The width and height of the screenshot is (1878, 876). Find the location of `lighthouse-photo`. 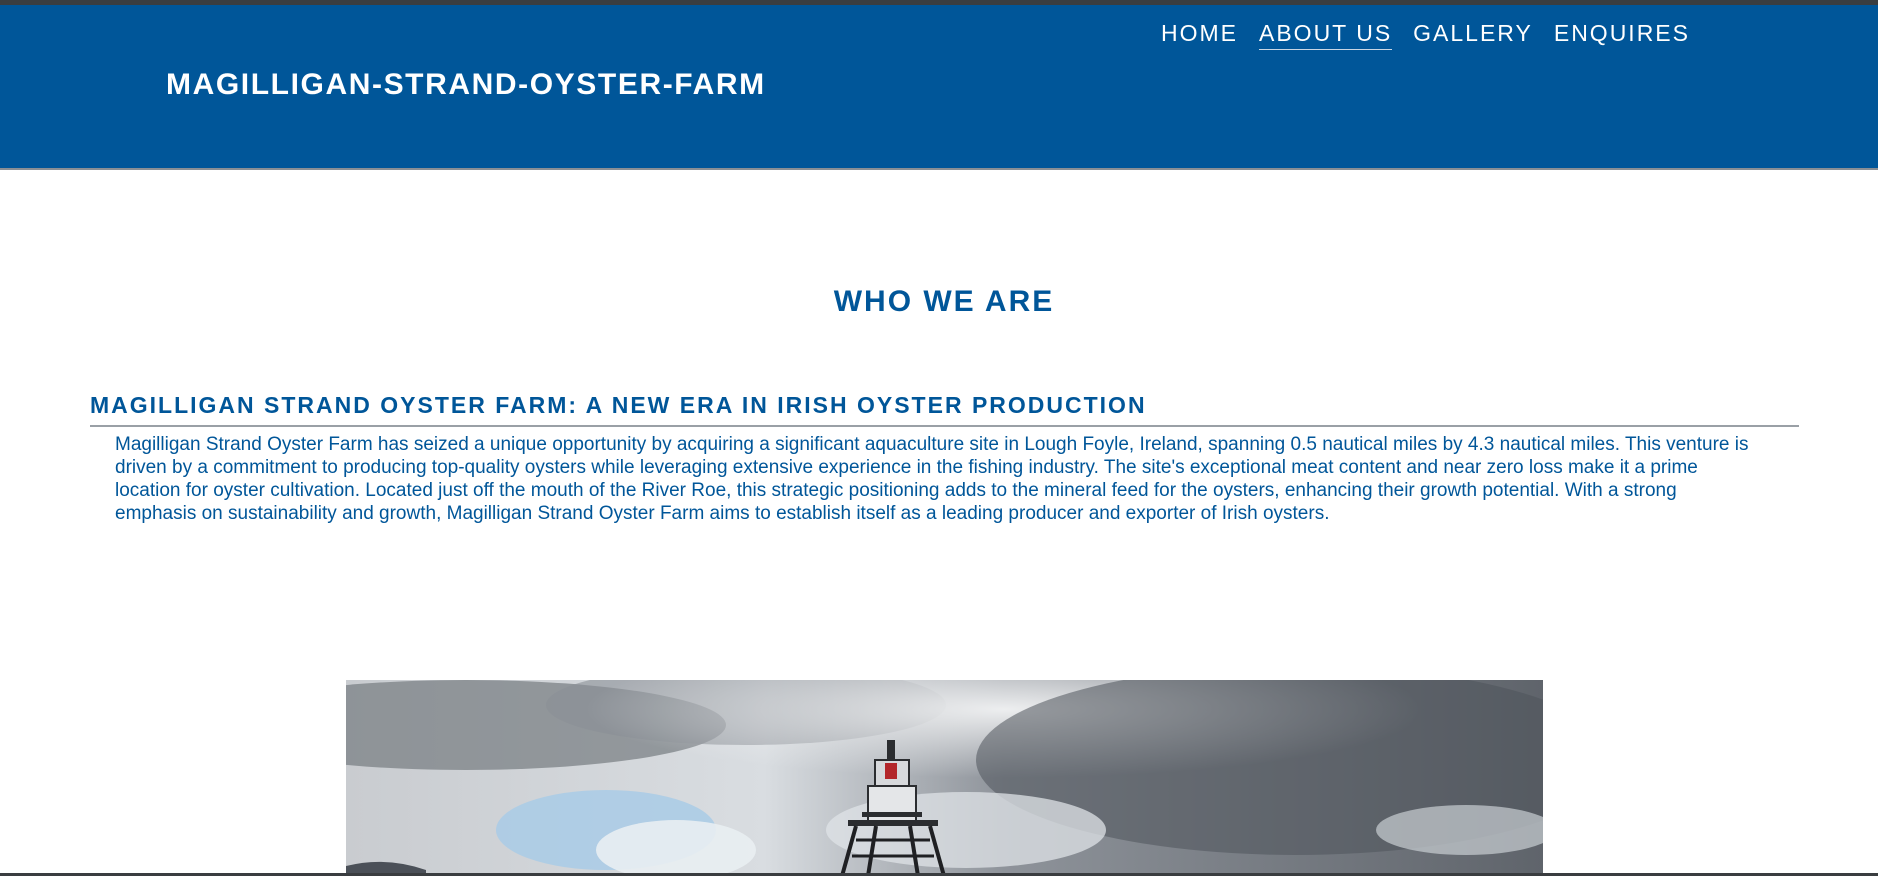

lighthouse-photo is located at coordinates (944, 778).